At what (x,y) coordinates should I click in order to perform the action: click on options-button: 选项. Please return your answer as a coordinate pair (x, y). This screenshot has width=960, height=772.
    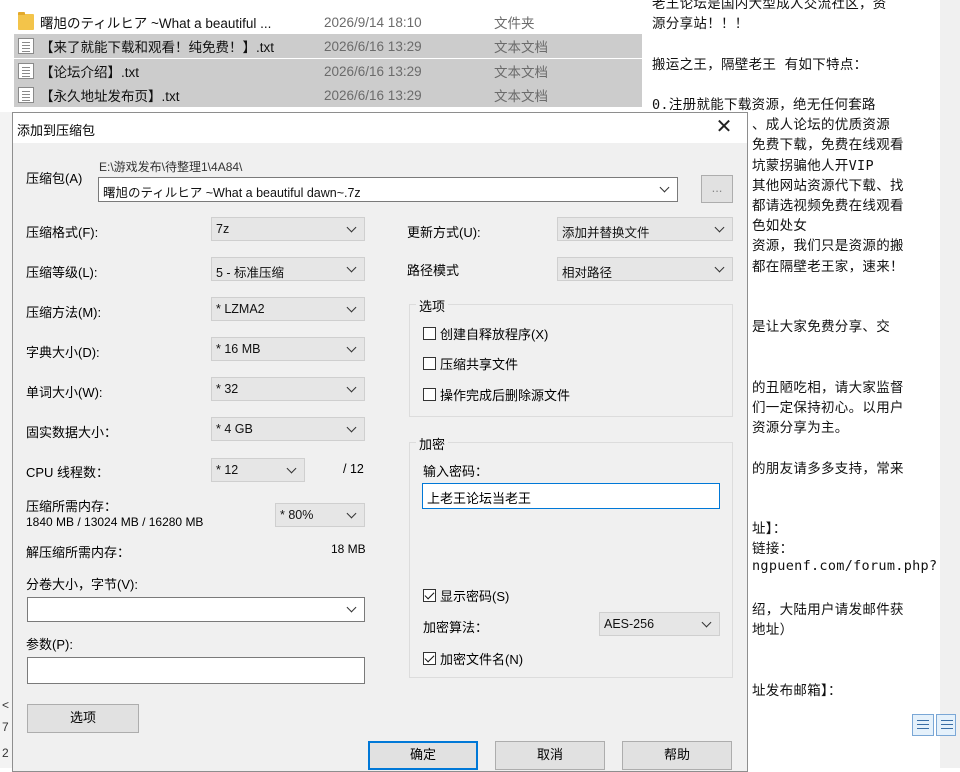
    Looking at the image, I should click on (83, 718).